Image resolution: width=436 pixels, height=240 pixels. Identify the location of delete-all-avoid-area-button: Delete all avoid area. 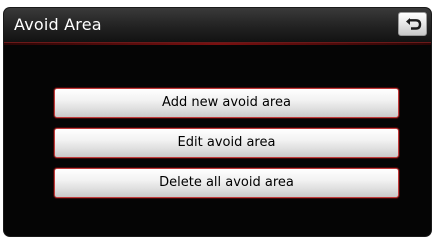
(226, 183).